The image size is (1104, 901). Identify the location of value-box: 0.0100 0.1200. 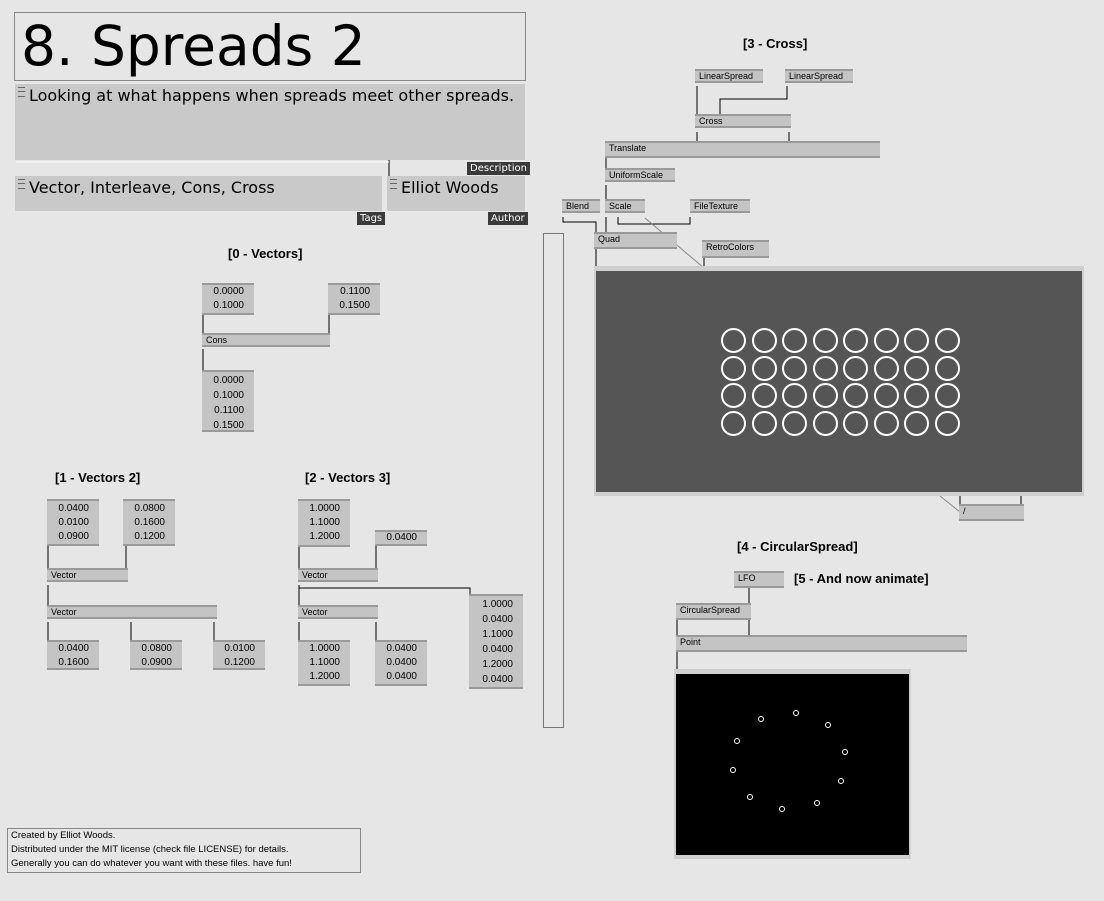
(239, 655).